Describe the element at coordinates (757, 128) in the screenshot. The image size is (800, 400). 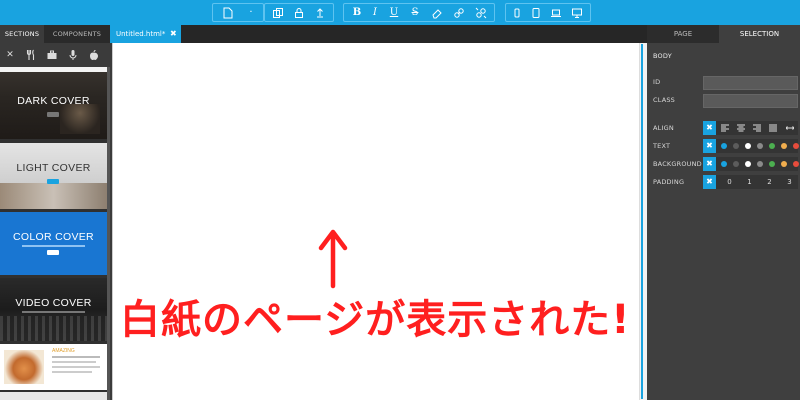
I see `align-right-icon` at that location.